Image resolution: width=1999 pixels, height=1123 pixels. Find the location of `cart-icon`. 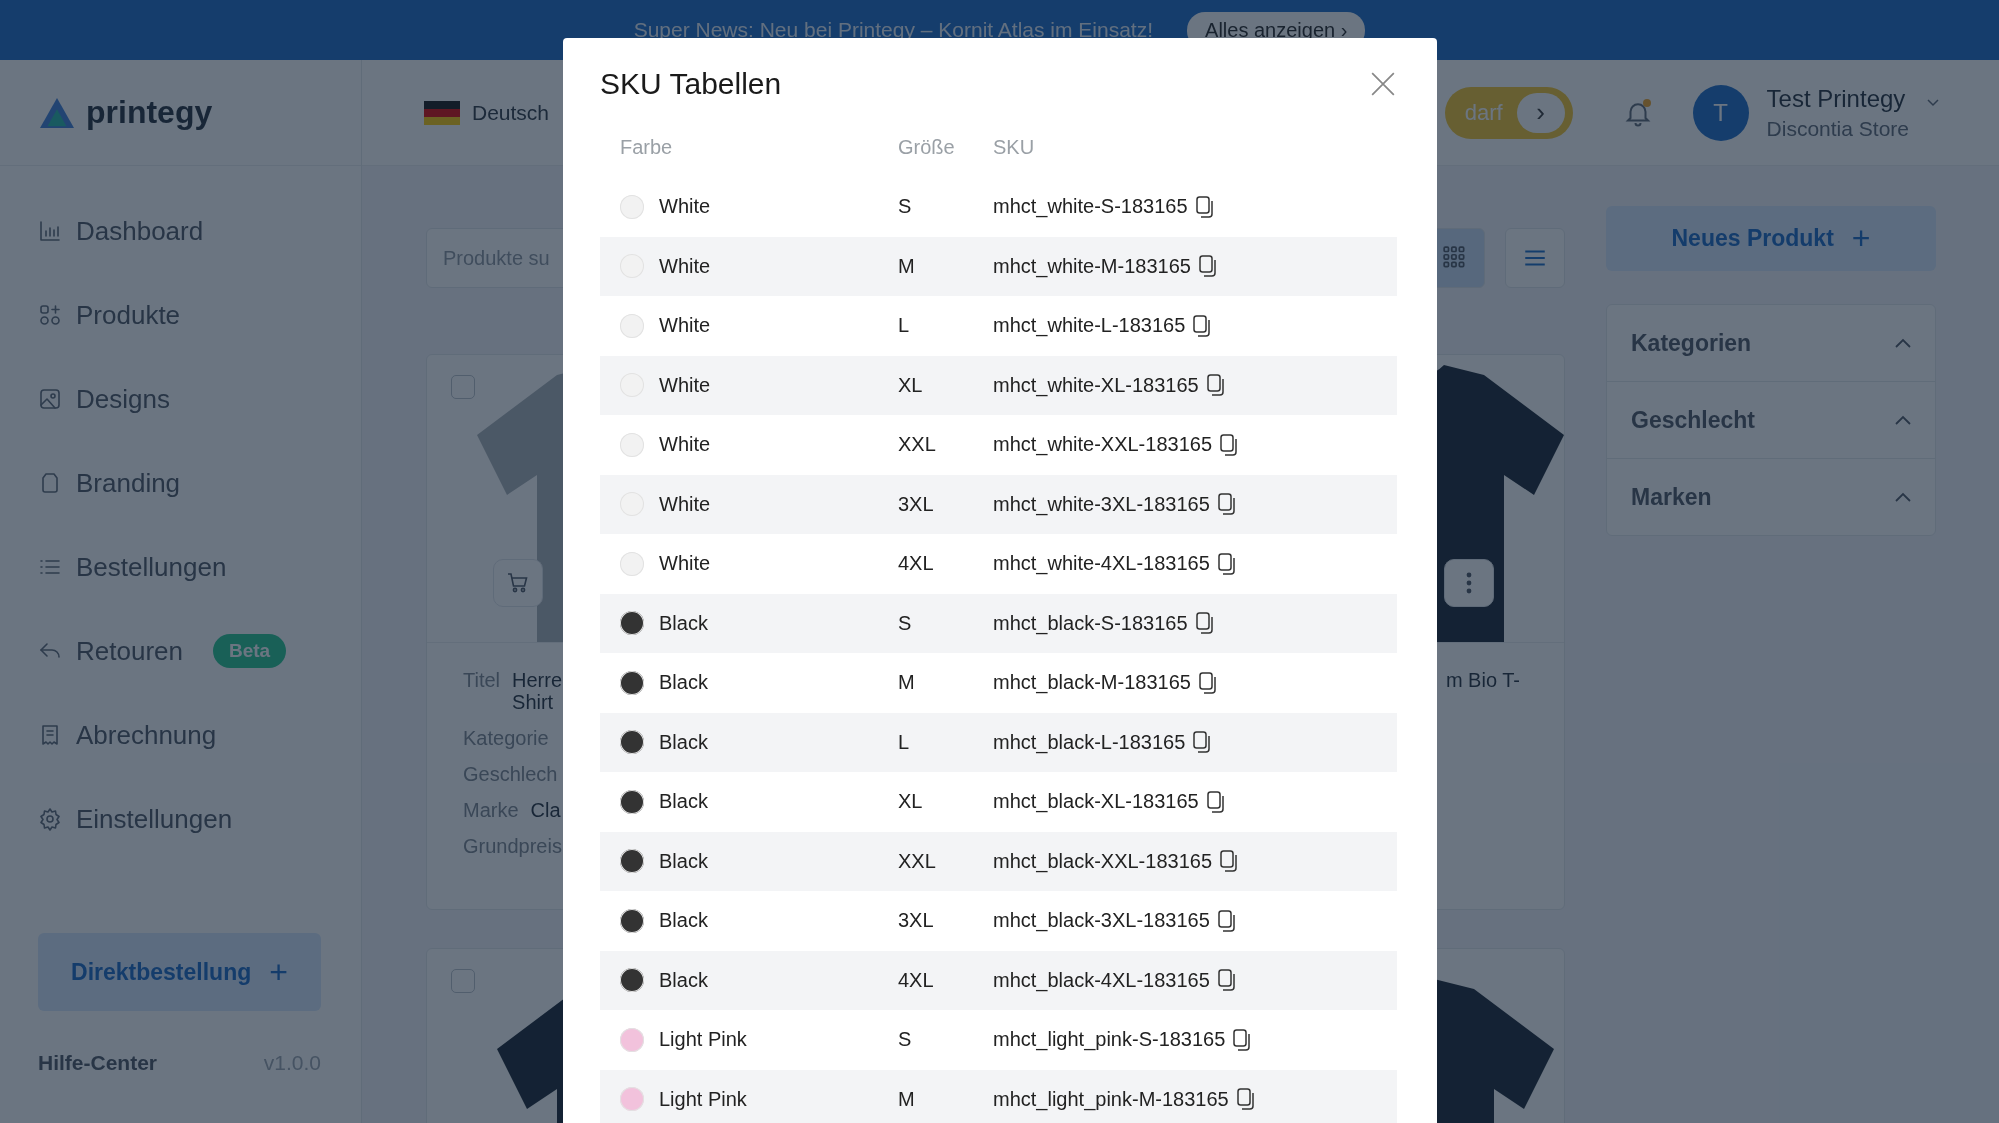

cart-icon is located at coordinates (518, 583).